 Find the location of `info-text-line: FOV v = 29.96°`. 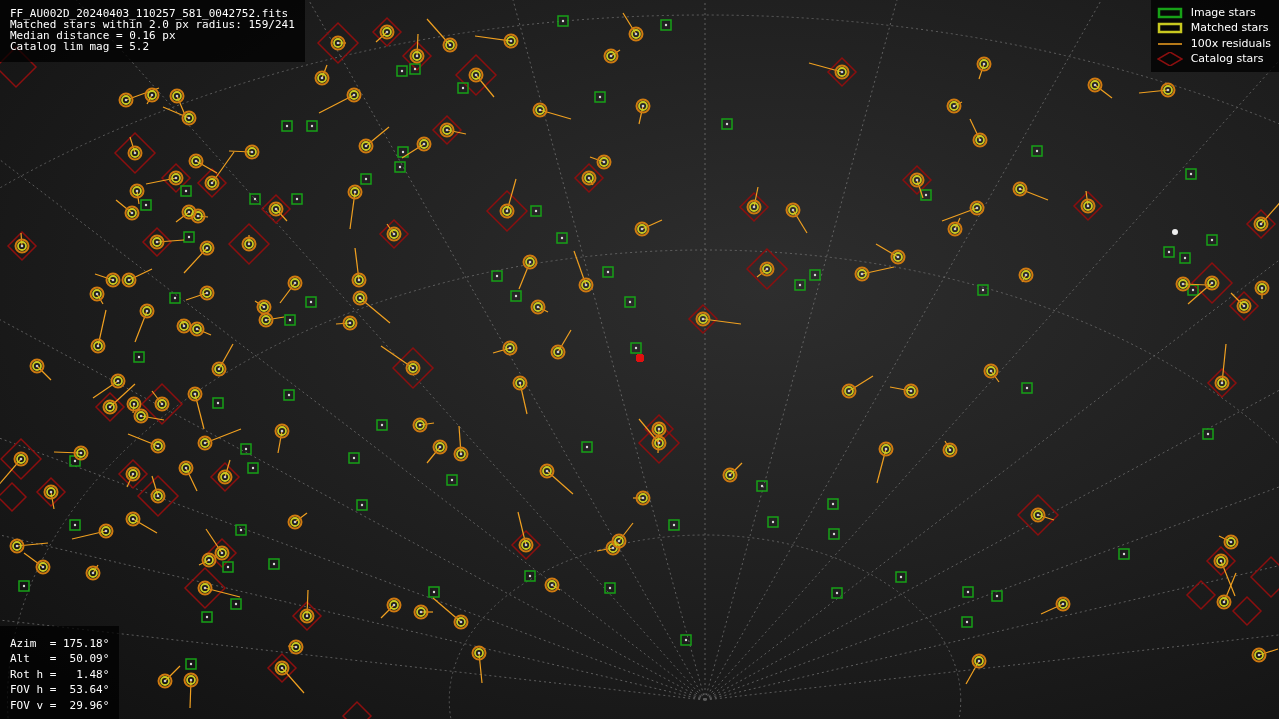

info-text-line: FOV v = 29.96° is located at coordinates (60, 705).